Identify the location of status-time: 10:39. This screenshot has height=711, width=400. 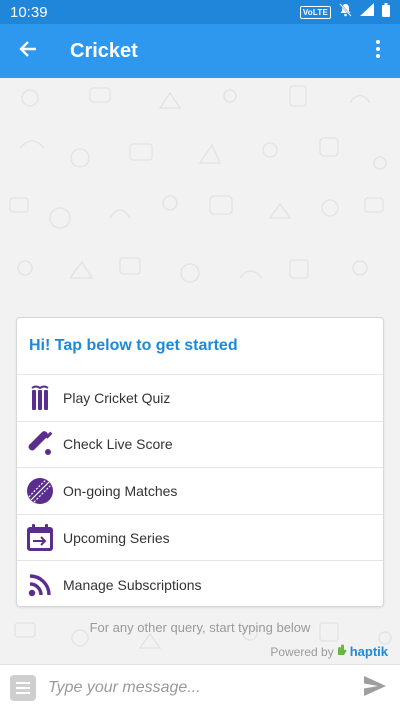
(29, 12).